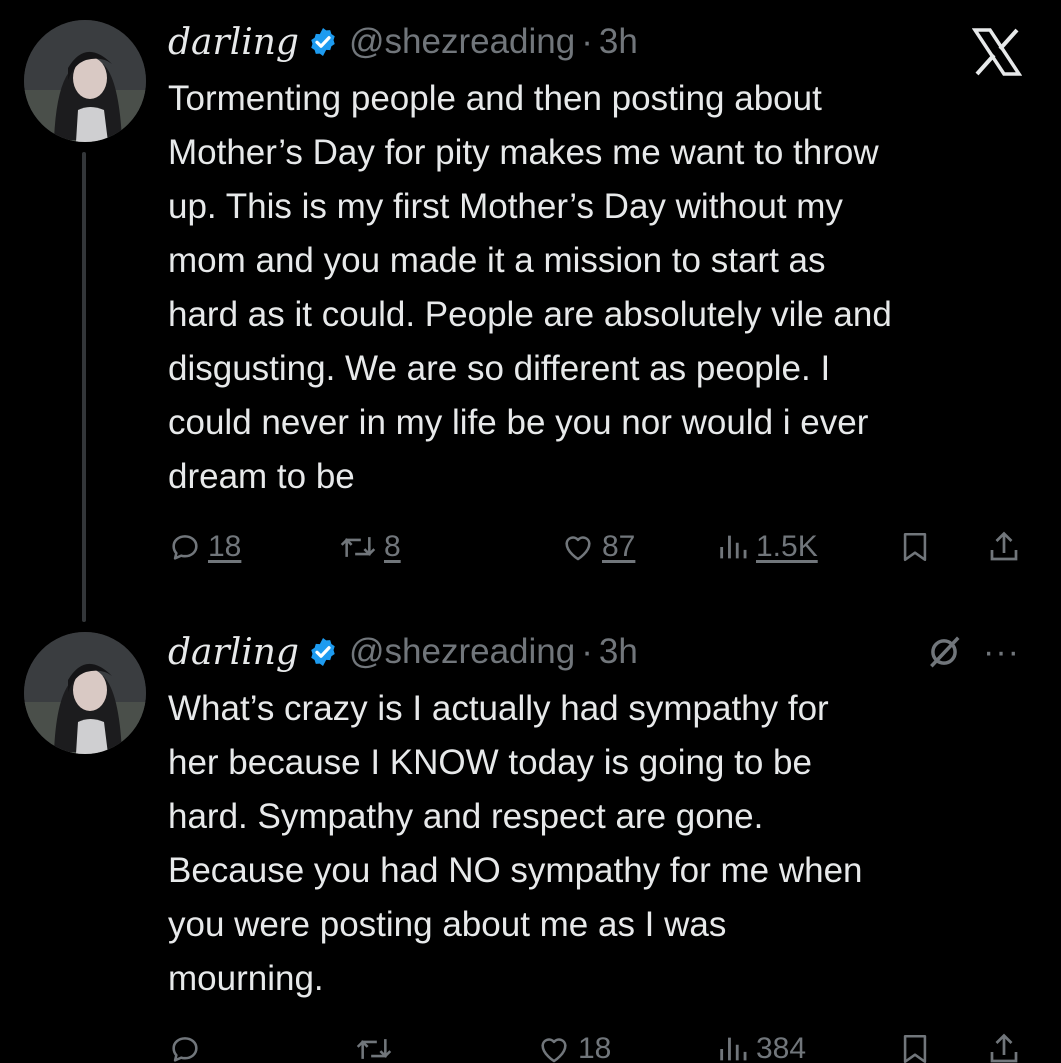 The height and width of the screenshot is (1063, 1061). What do you see at coordinates (1001, 652) in the screenshot?
I see `more-icon: ···` at bounding box center [1001, 652].